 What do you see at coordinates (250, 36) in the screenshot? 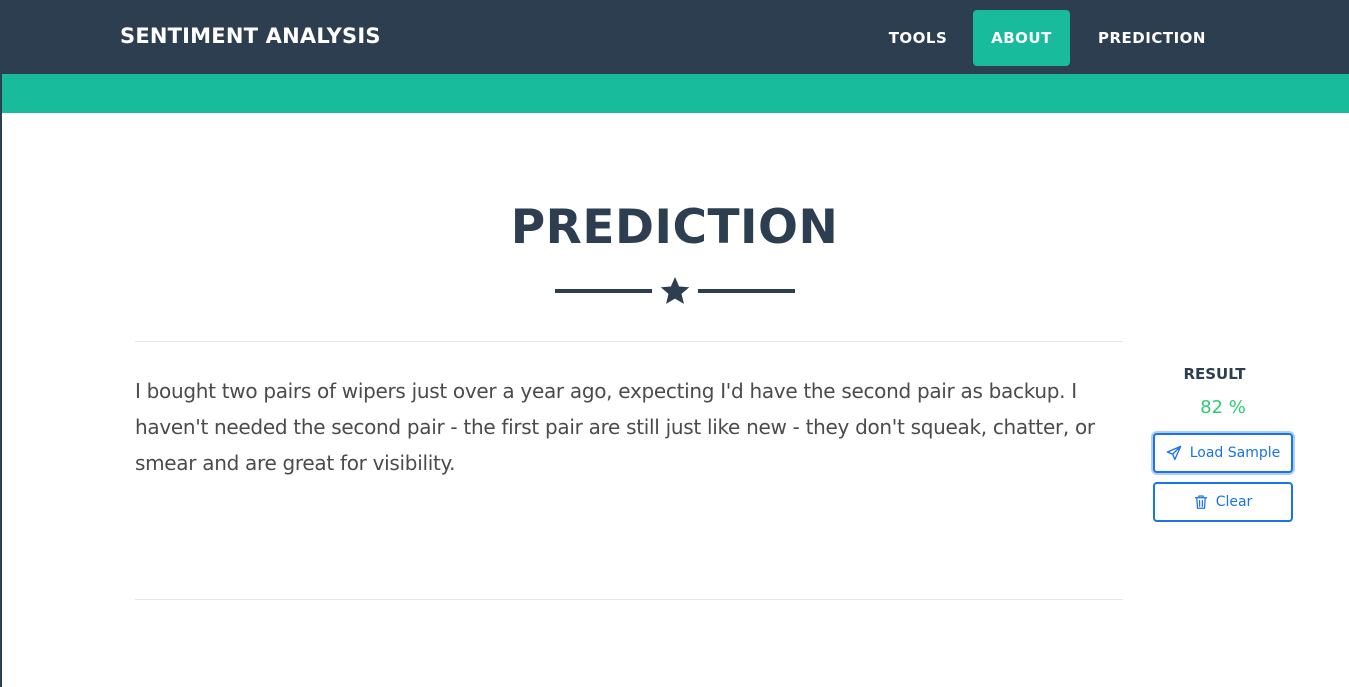
I see `brand-title: SENTIMENT ANALYSIS` at bounding box center [250, 36].